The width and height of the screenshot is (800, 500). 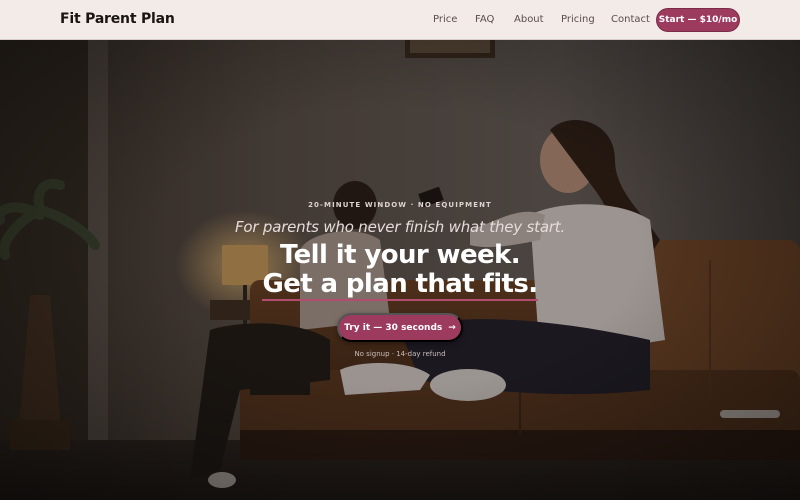 I want to click on nav-link-pricing: Pricing, so click(x=578, y=19).